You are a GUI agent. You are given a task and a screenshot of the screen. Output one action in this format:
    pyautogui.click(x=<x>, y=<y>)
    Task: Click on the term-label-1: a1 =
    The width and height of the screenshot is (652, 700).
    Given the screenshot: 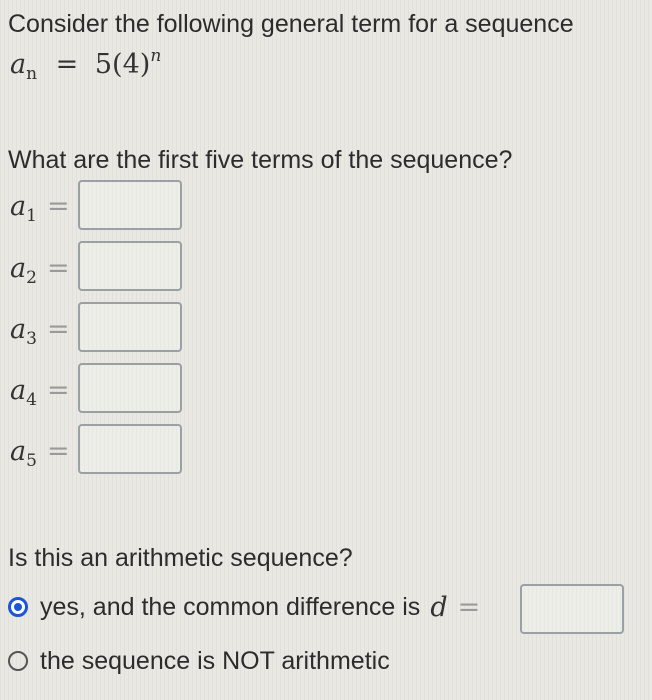 What is the action you would take?
    pyautogui.click(x=40, y=208)
    